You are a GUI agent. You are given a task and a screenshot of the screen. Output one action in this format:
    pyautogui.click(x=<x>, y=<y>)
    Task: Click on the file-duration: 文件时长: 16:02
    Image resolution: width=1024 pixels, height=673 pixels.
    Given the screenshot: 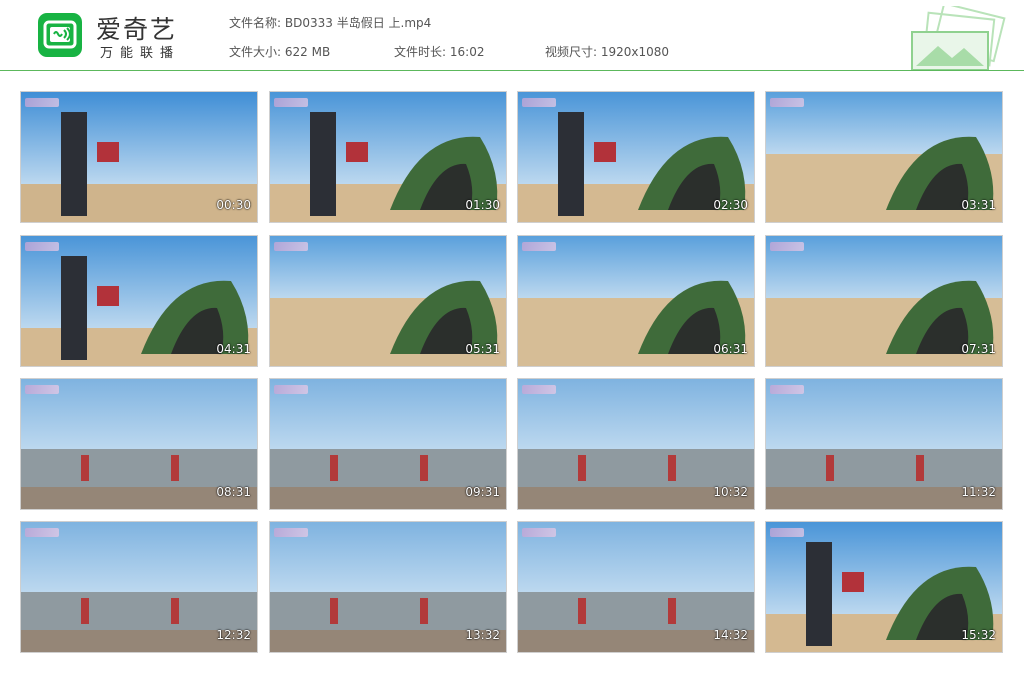 What is the action you would take?
    pyautogui.click(x=439, y=51)
    